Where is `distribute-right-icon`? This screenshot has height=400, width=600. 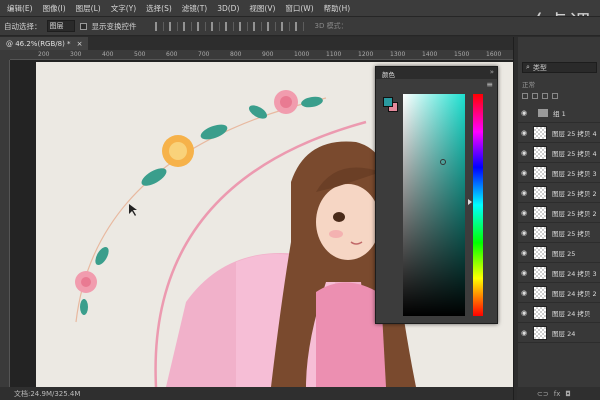
distribute-right-icon is located at coordinates (271, 26).